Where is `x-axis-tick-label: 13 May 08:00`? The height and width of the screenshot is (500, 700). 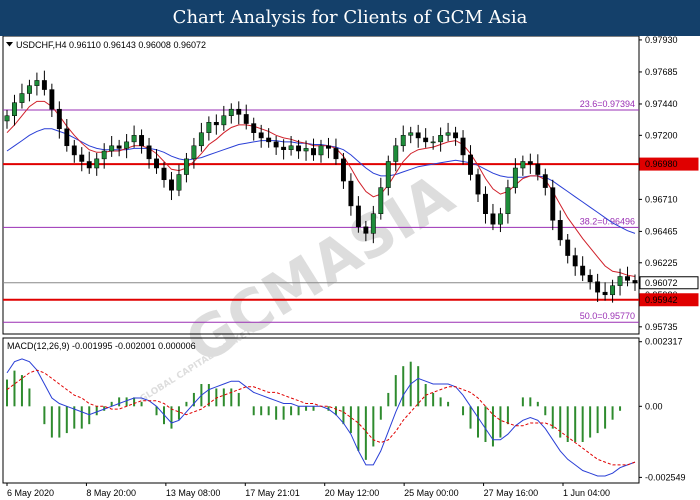
x-axis-tick-label: 13 May 08:00 is located at coordinates (193, 493).